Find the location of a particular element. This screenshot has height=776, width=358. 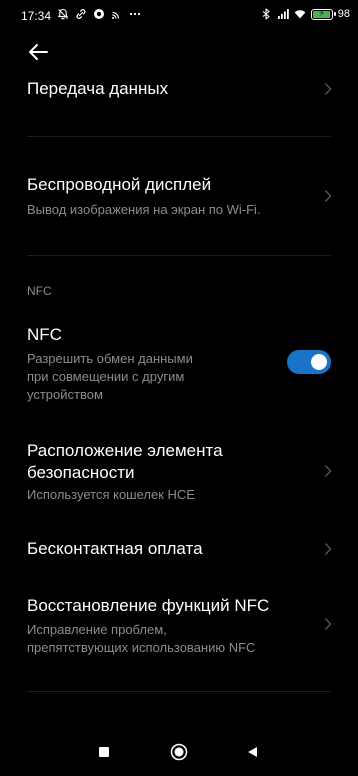

item-title: Расположение элемента безопасности is located at coordinates (125, 461).